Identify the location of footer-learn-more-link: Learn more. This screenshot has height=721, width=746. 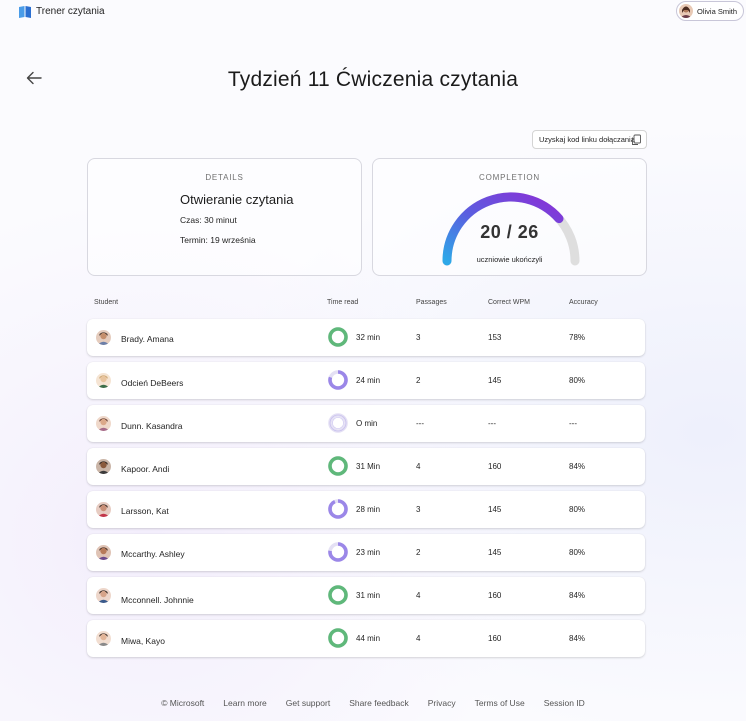
(244, 703).